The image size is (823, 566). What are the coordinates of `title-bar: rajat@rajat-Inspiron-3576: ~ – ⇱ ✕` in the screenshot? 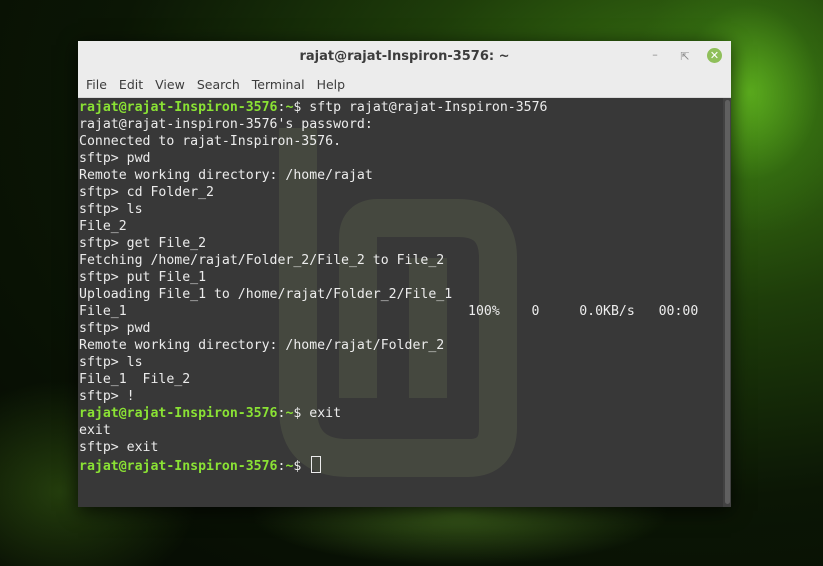 It's located at (404, 56).